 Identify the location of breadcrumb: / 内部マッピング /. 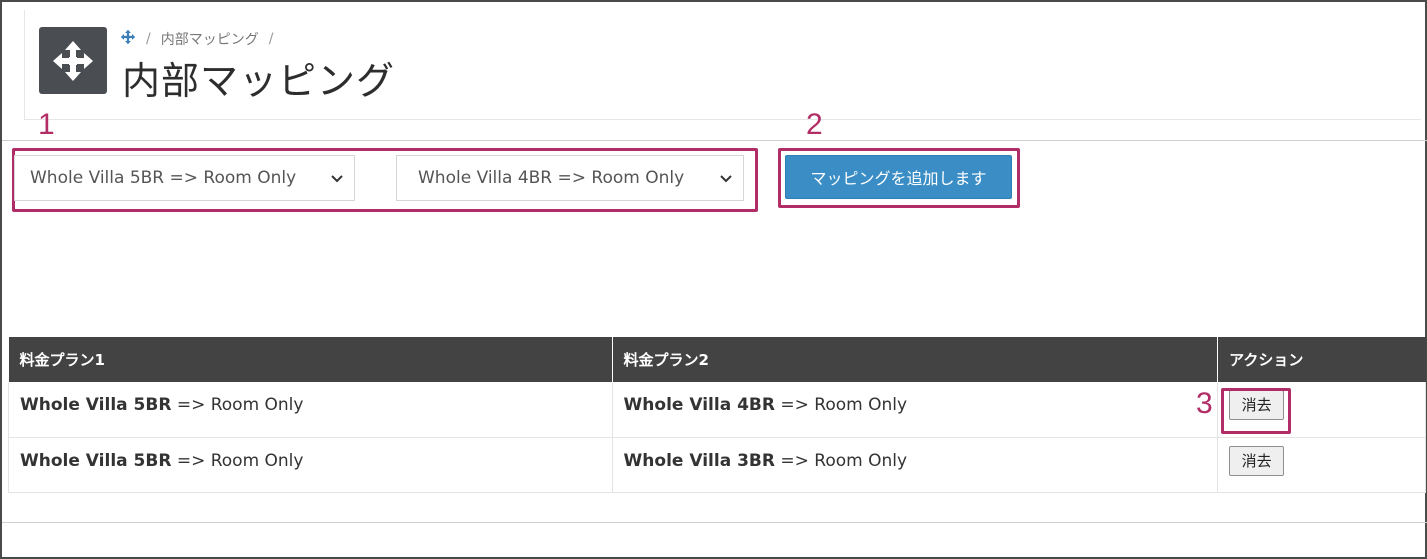
(196, 39).